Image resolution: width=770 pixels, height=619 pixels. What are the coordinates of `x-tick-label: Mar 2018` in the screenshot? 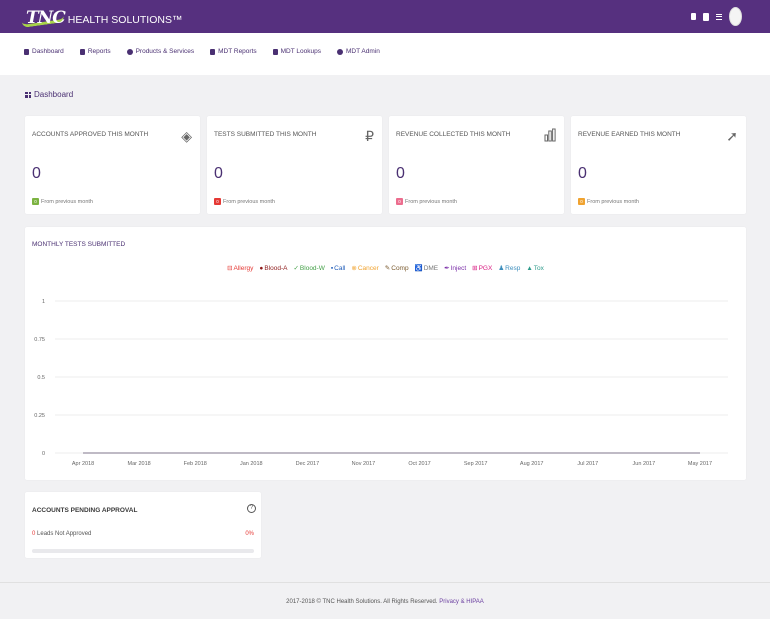 It's located at (139, 464).